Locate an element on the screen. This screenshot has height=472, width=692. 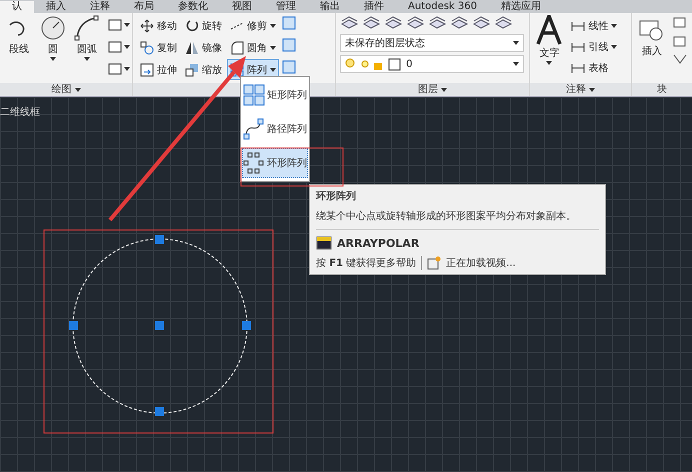
help-hint: 按 F1 键获得更多帮助 is located at coordinates (366, 263).